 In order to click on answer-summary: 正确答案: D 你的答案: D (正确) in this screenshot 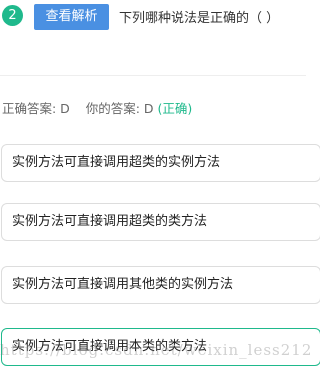, I will do `click(97, 107)`.